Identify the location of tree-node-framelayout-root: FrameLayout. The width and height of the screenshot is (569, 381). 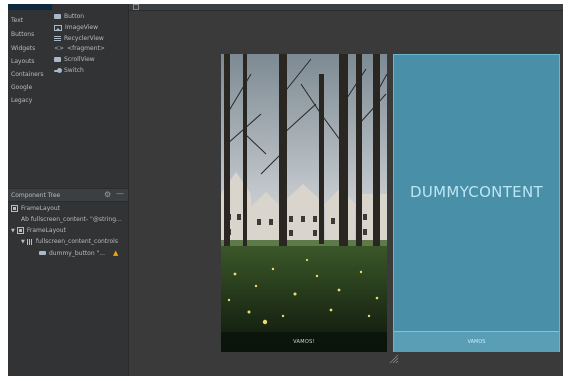
(35, 208).